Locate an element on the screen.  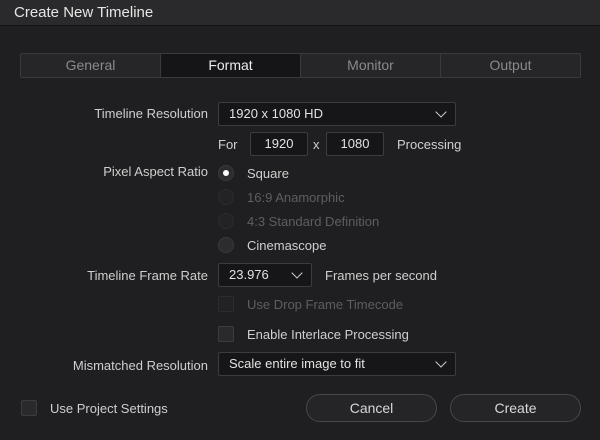
radio-square is located at coordinates (226, 173).